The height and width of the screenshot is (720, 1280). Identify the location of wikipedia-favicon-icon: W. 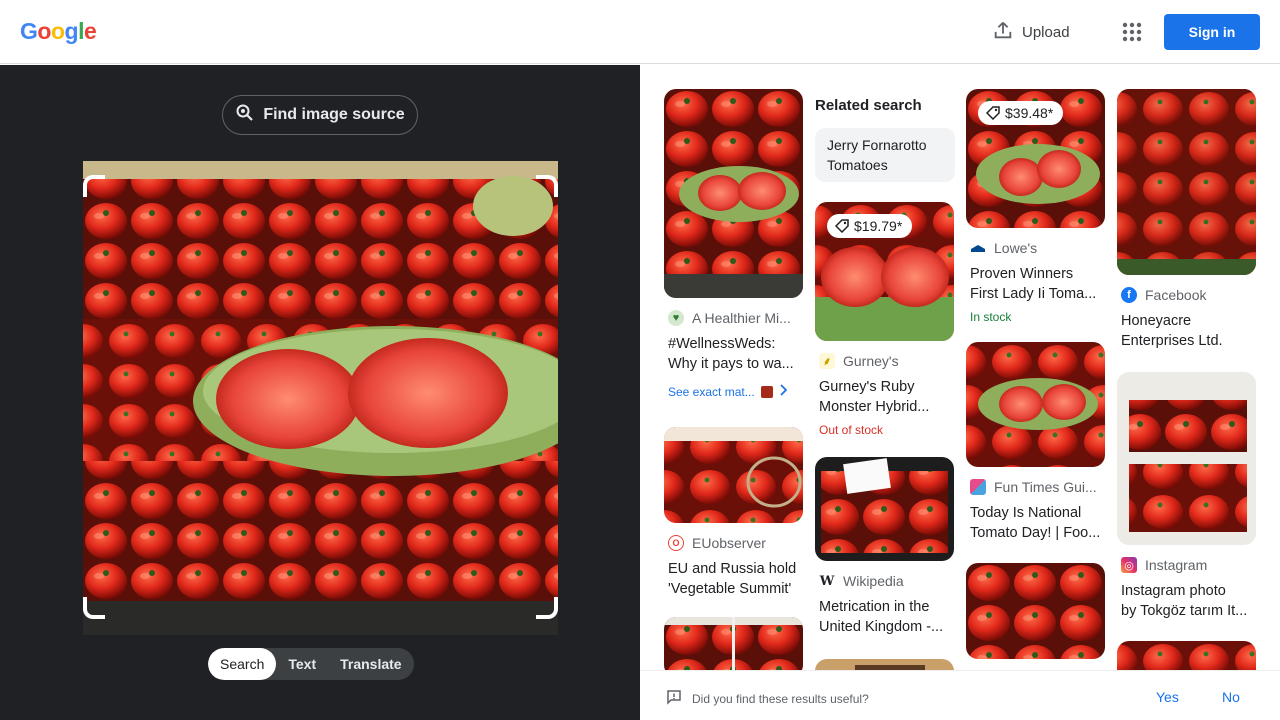
(827, 581).